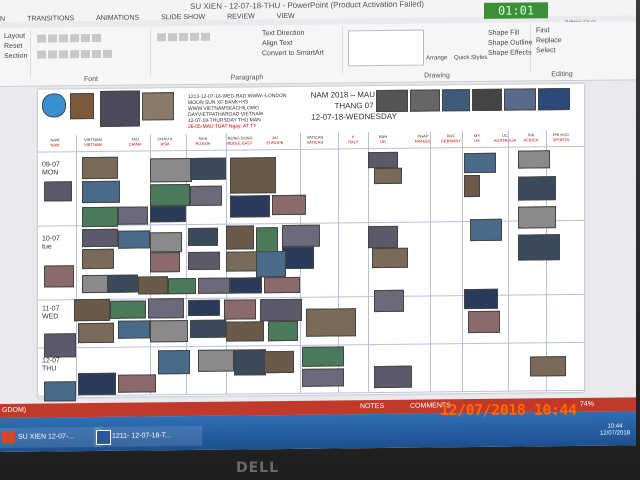 The width and height of the screenshot is (640, 480). What do you see at coordinates (91, 38) in the screenshot?
I see `font-controls` at bounding box center [91, 38].